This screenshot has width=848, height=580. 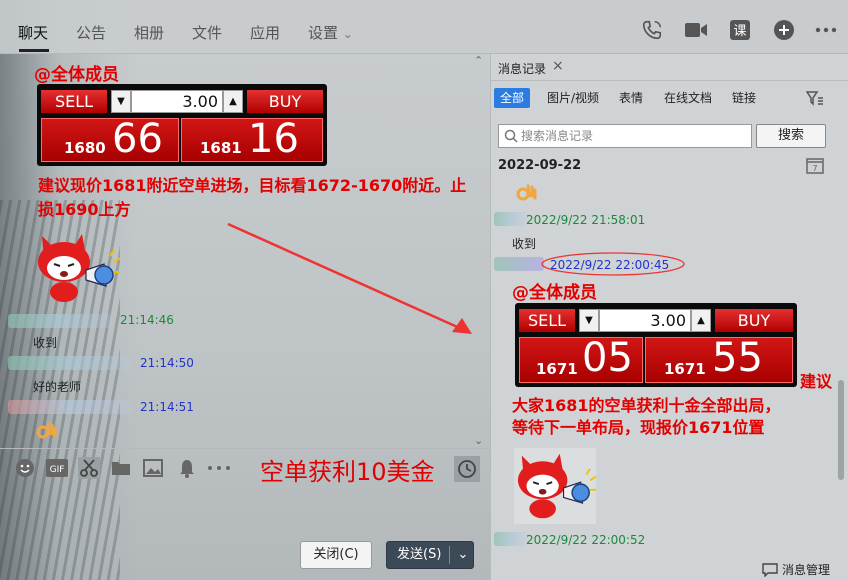 I want to click on history-mention-all: @全体成员, so click(x=554, y=293).